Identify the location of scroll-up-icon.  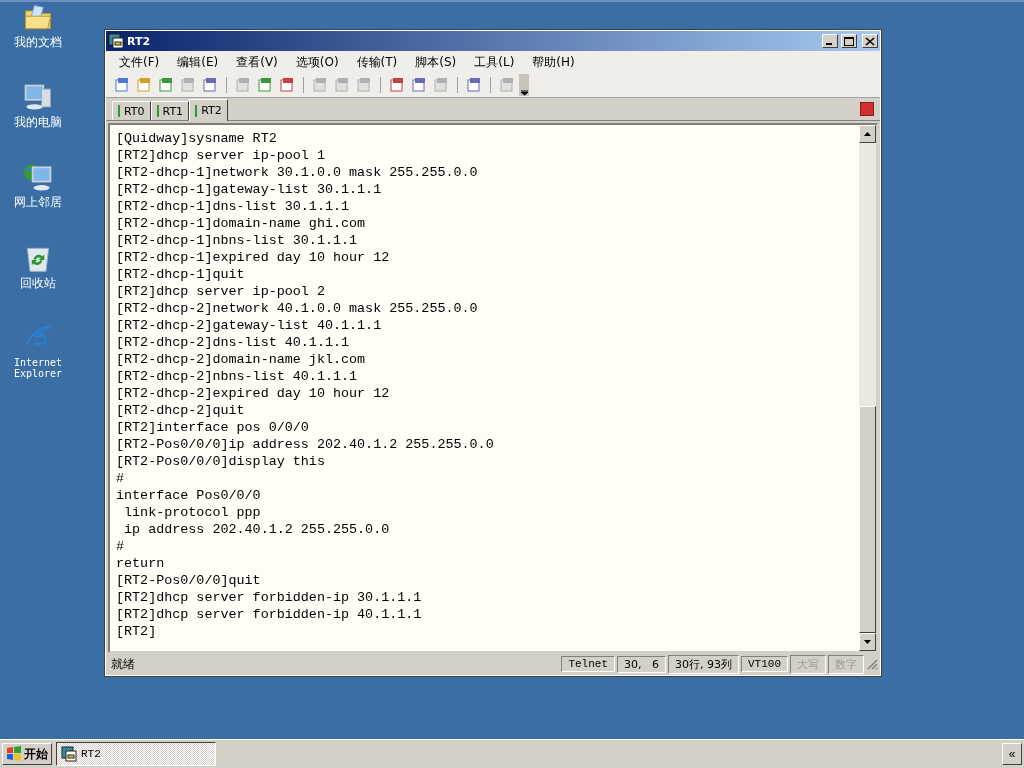
(867, 134).